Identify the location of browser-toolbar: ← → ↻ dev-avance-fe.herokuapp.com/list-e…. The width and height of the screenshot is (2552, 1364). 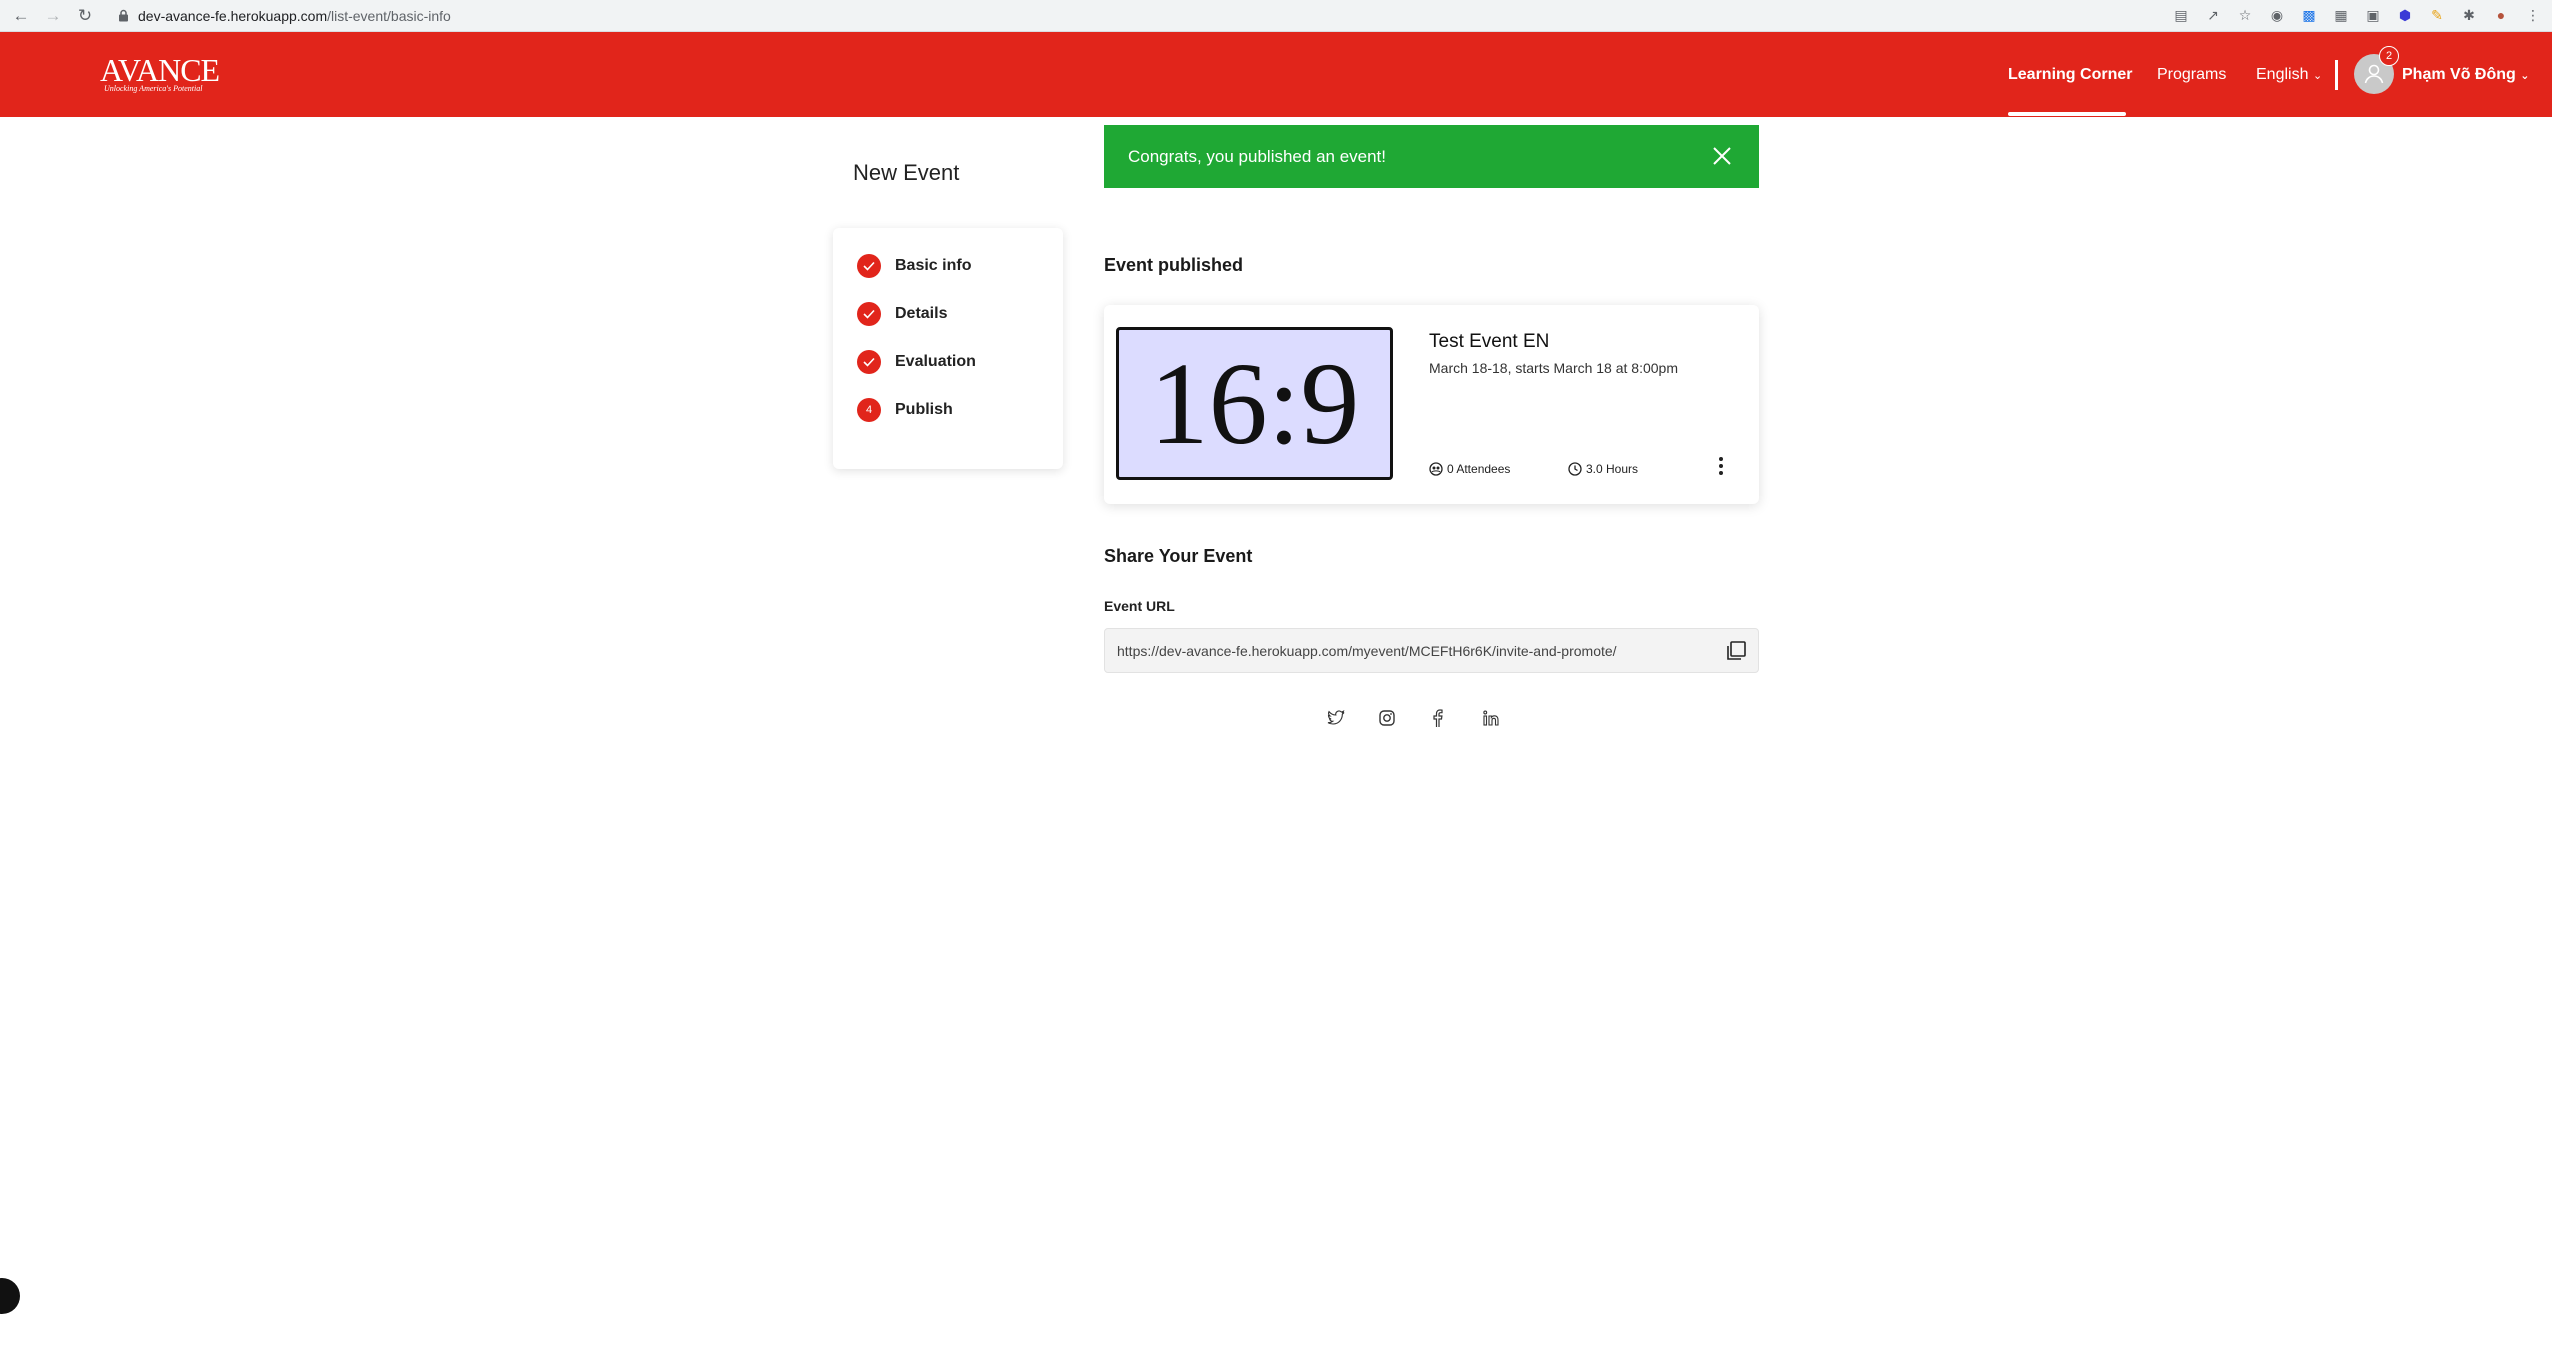
(1276, 16).